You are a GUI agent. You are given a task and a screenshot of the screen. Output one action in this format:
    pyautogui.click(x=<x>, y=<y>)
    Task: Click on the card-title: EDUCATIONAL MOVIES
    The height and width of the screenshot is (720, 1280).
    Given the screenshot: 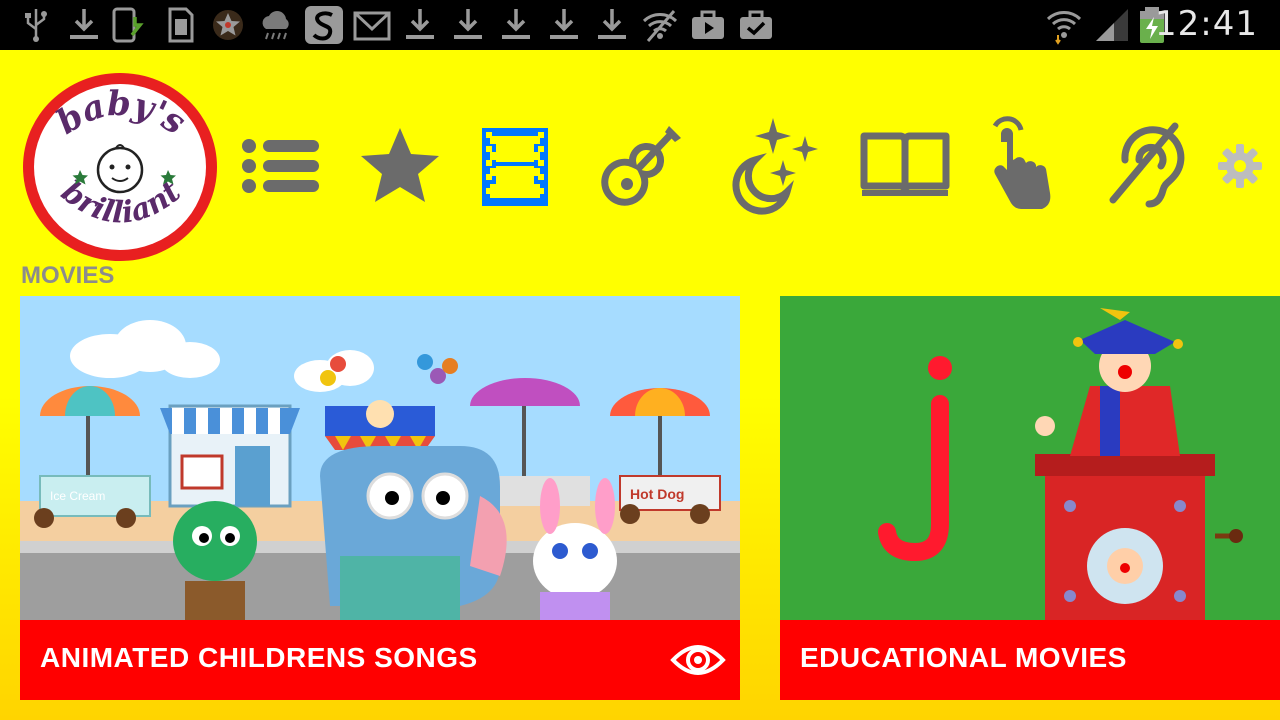 What is the action you would take?
    pyautogui.click(x=963, y=657)
    